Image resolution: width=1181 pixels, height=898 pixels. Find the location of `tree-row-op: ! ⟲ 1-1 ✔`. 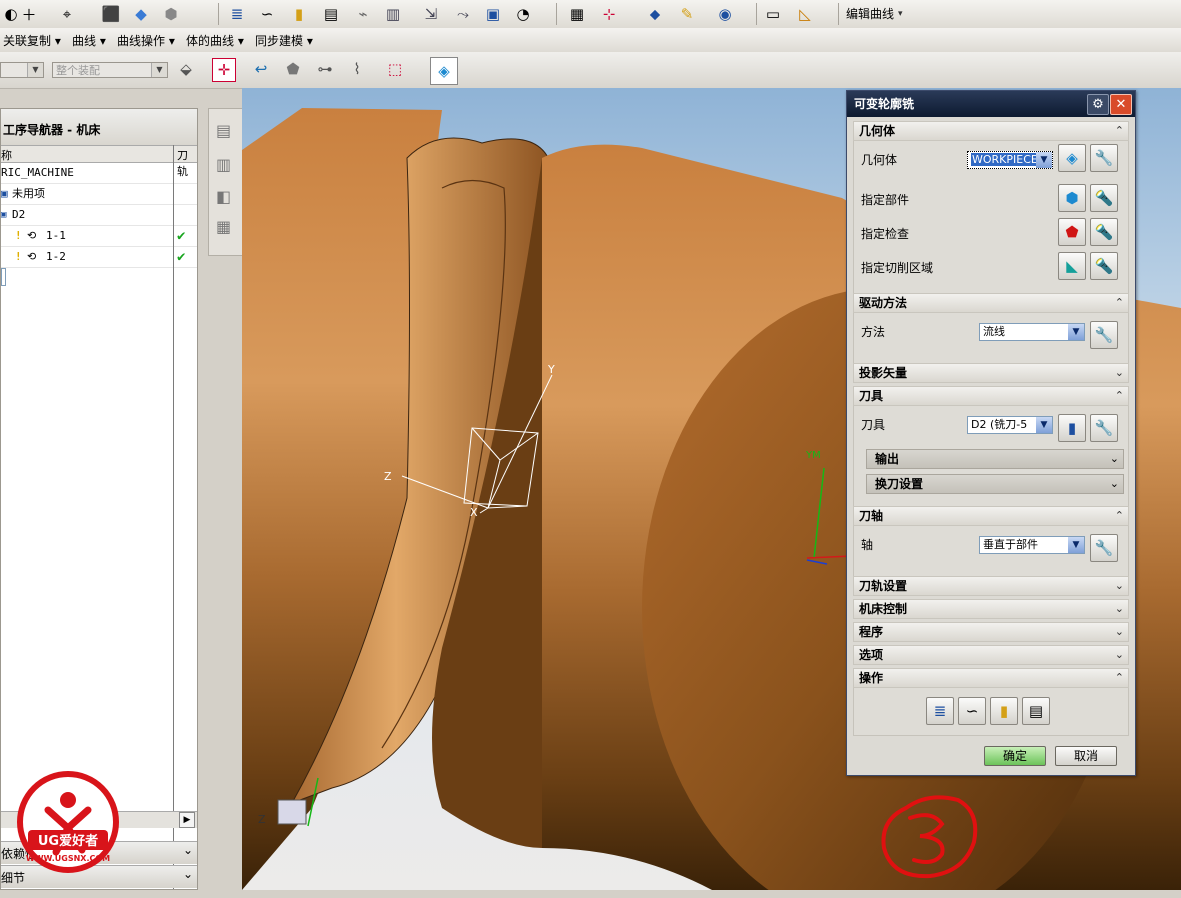

tree-row-op: ! ⟲ 1-1 ✔ is located at coordinates (99, 236).